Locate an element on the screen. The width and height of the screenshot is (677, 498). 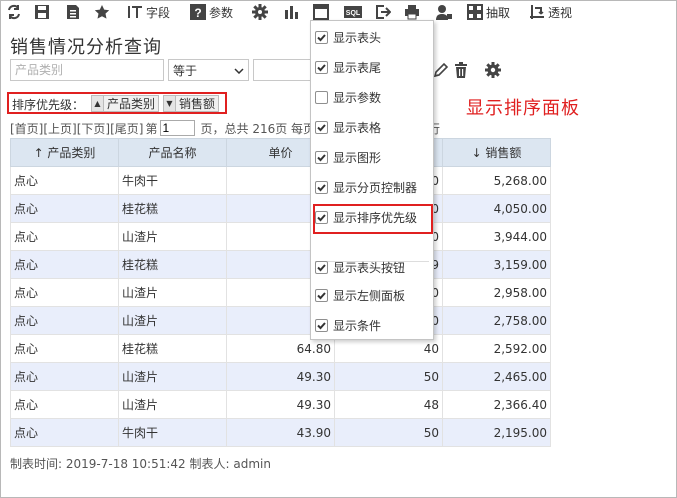
operator-select: 等于 is located at coordinates (208, 70).